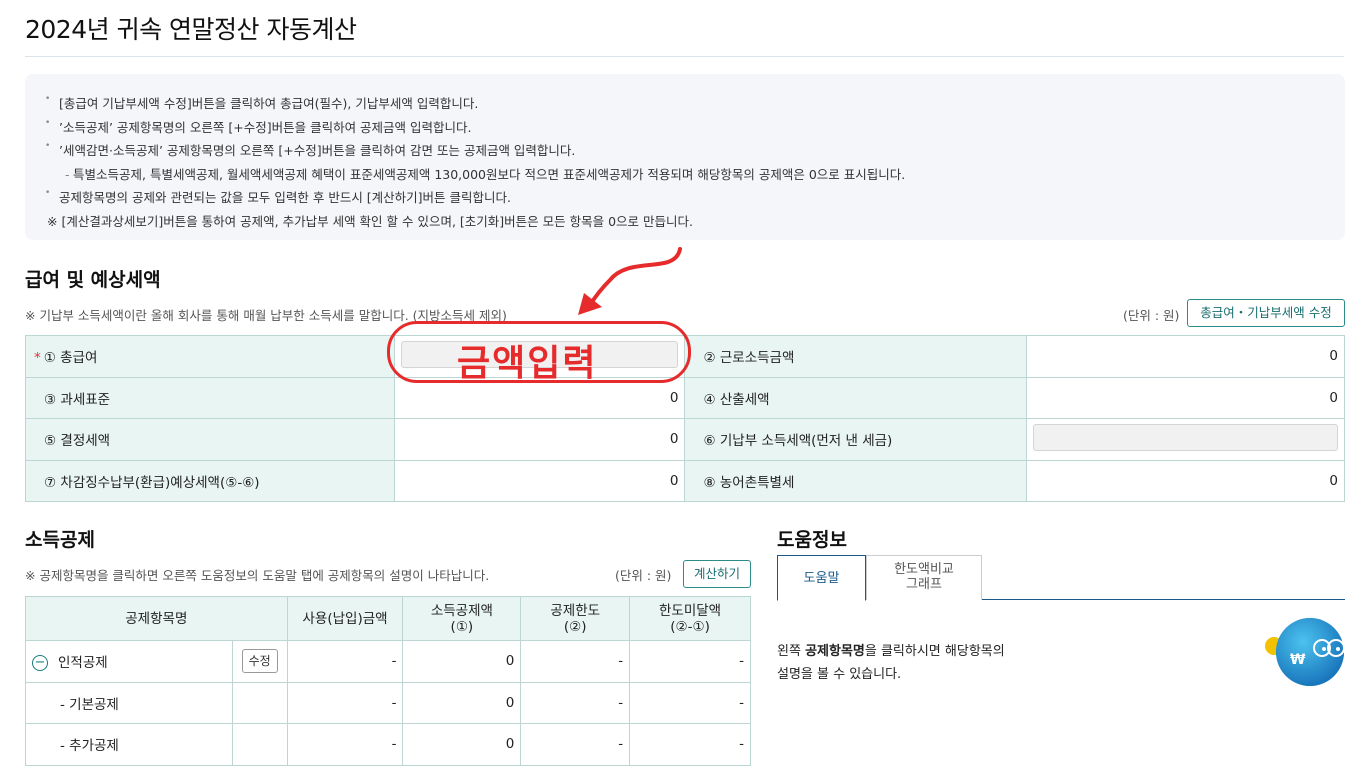 This screenshot has height=782, width=1364. Describe the element at coordinates (891, 663) in the screenshot. I see `help-description: 왼쪽 공제항목명을 클릭하시면 해당항목의 설명을 볼 수 있습니다.` at that location.